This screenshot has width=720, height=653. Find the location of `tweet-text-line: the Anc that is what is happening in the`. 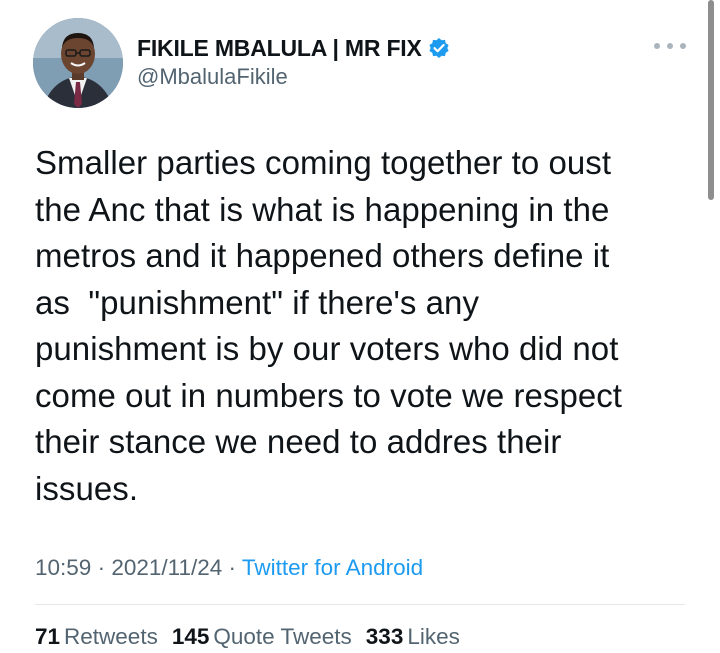

tweet-text-line: the Anc that is what is happening in the is located at coordinates (322, 209).